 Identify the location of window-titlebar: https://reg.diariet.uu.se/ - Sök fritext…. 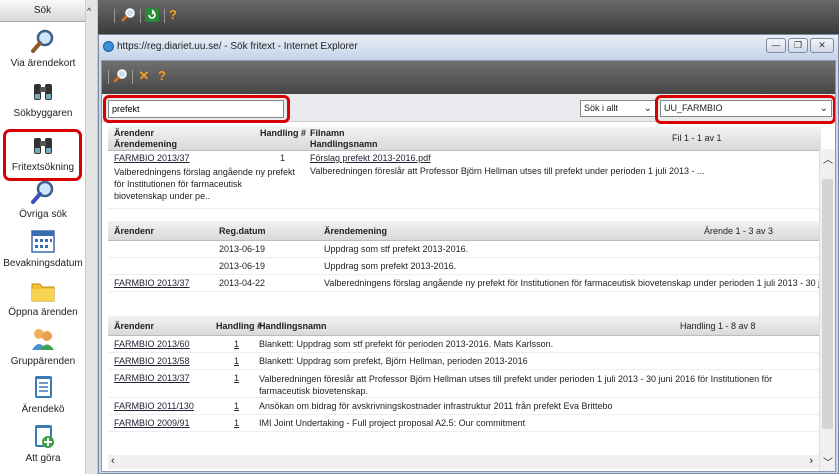
(468, 47).